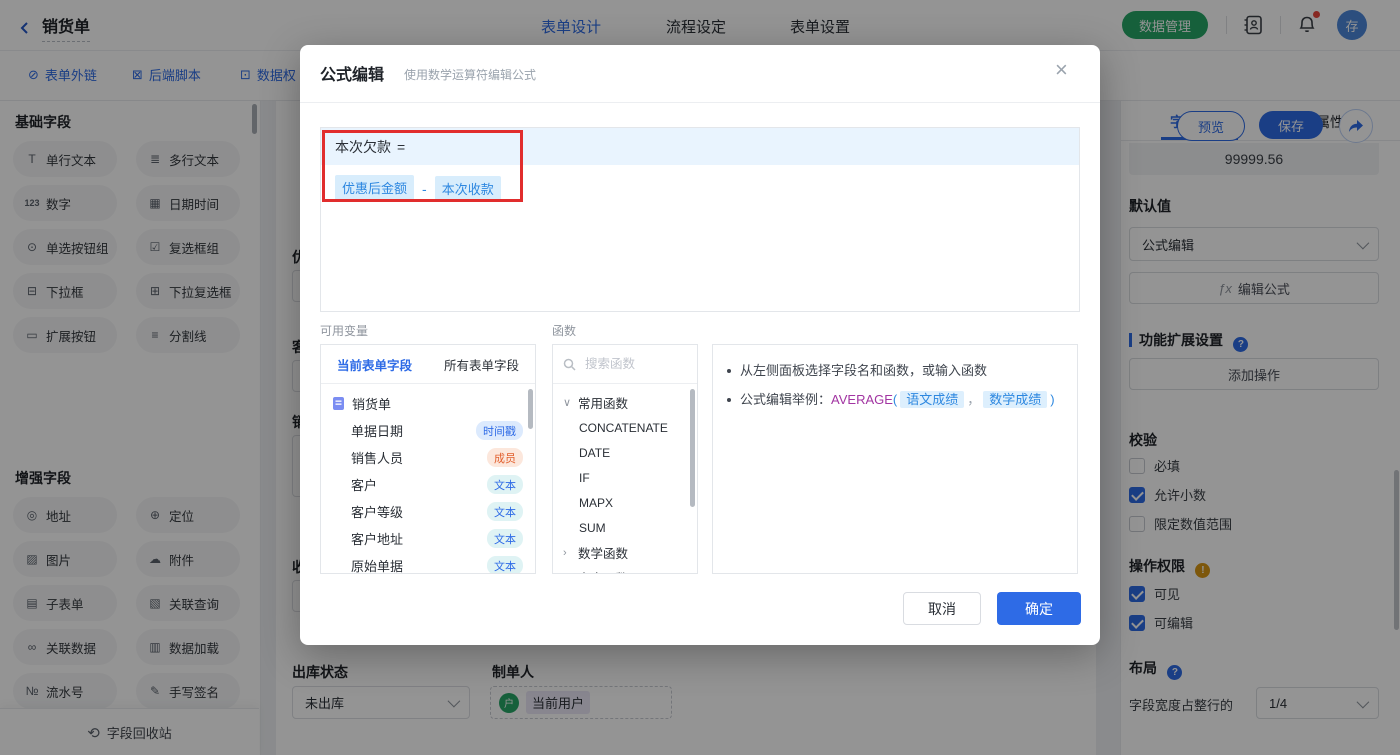 This screenshot has width=1400, height=755. Describe the element at coordinates (625, 427) in the screenshot. I see `function-item: CONCATENATE` at that location.